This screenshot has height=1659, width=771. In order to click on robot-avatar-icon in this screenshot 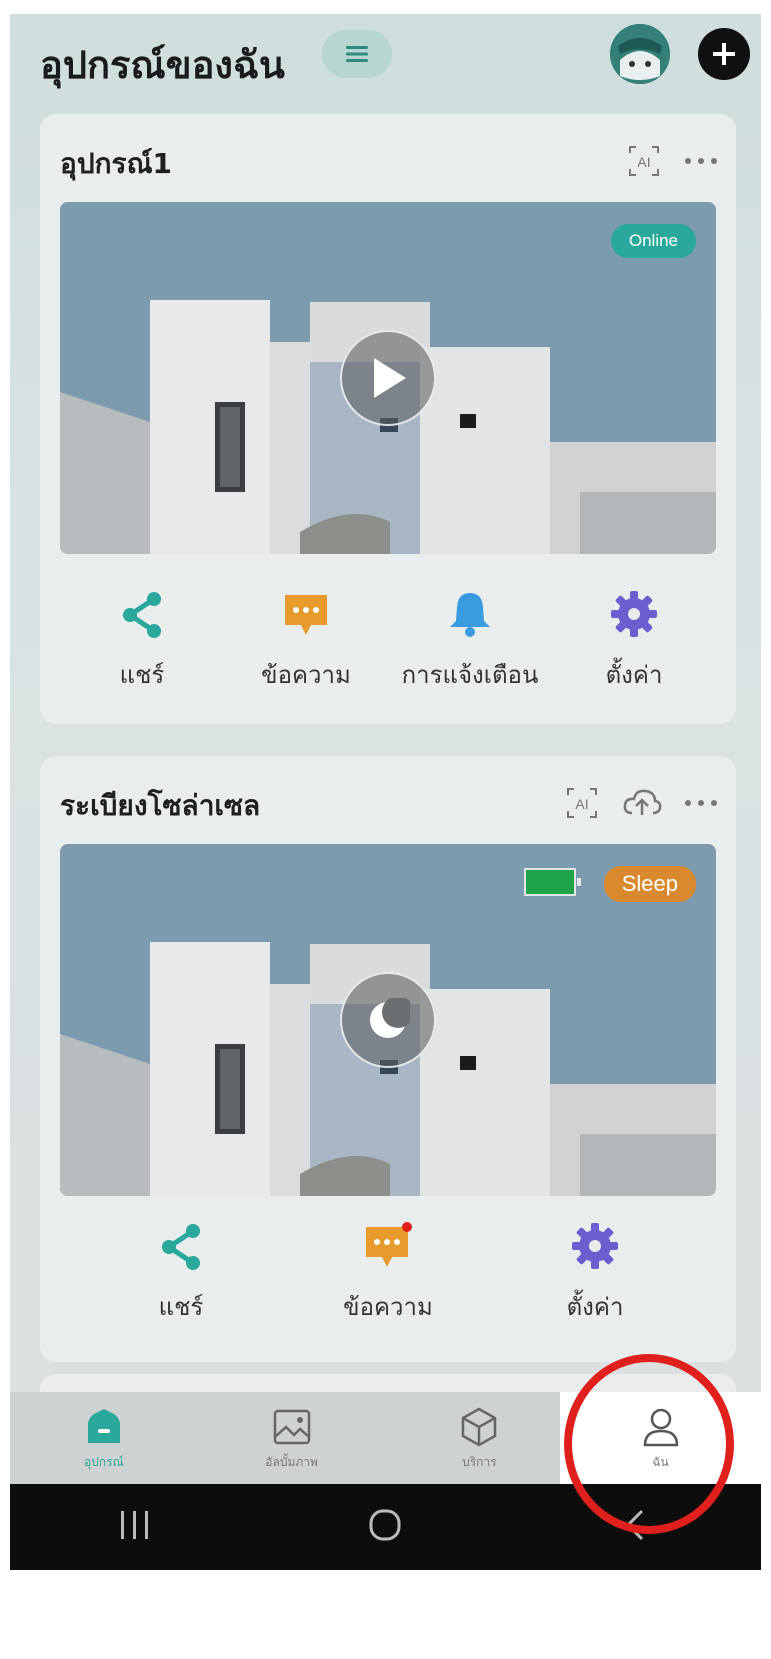, I will do `click(640, 54)`.